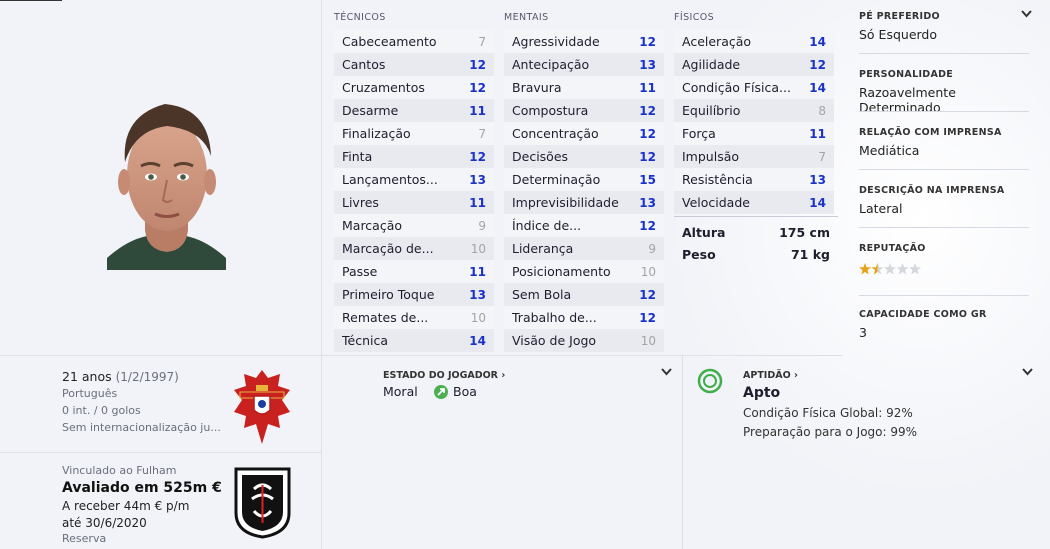  Describe the element at coordinates (584, 225) in the screenshot. I see `attribute-row: Índice de... 12` at that location.